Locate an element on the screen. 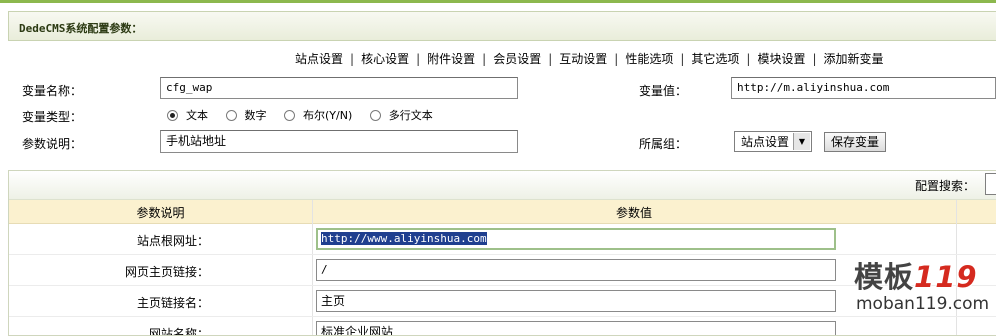 This screenshot has width=996, height=336. radio-number-label: 数字 is located at coordinates (255, 115).